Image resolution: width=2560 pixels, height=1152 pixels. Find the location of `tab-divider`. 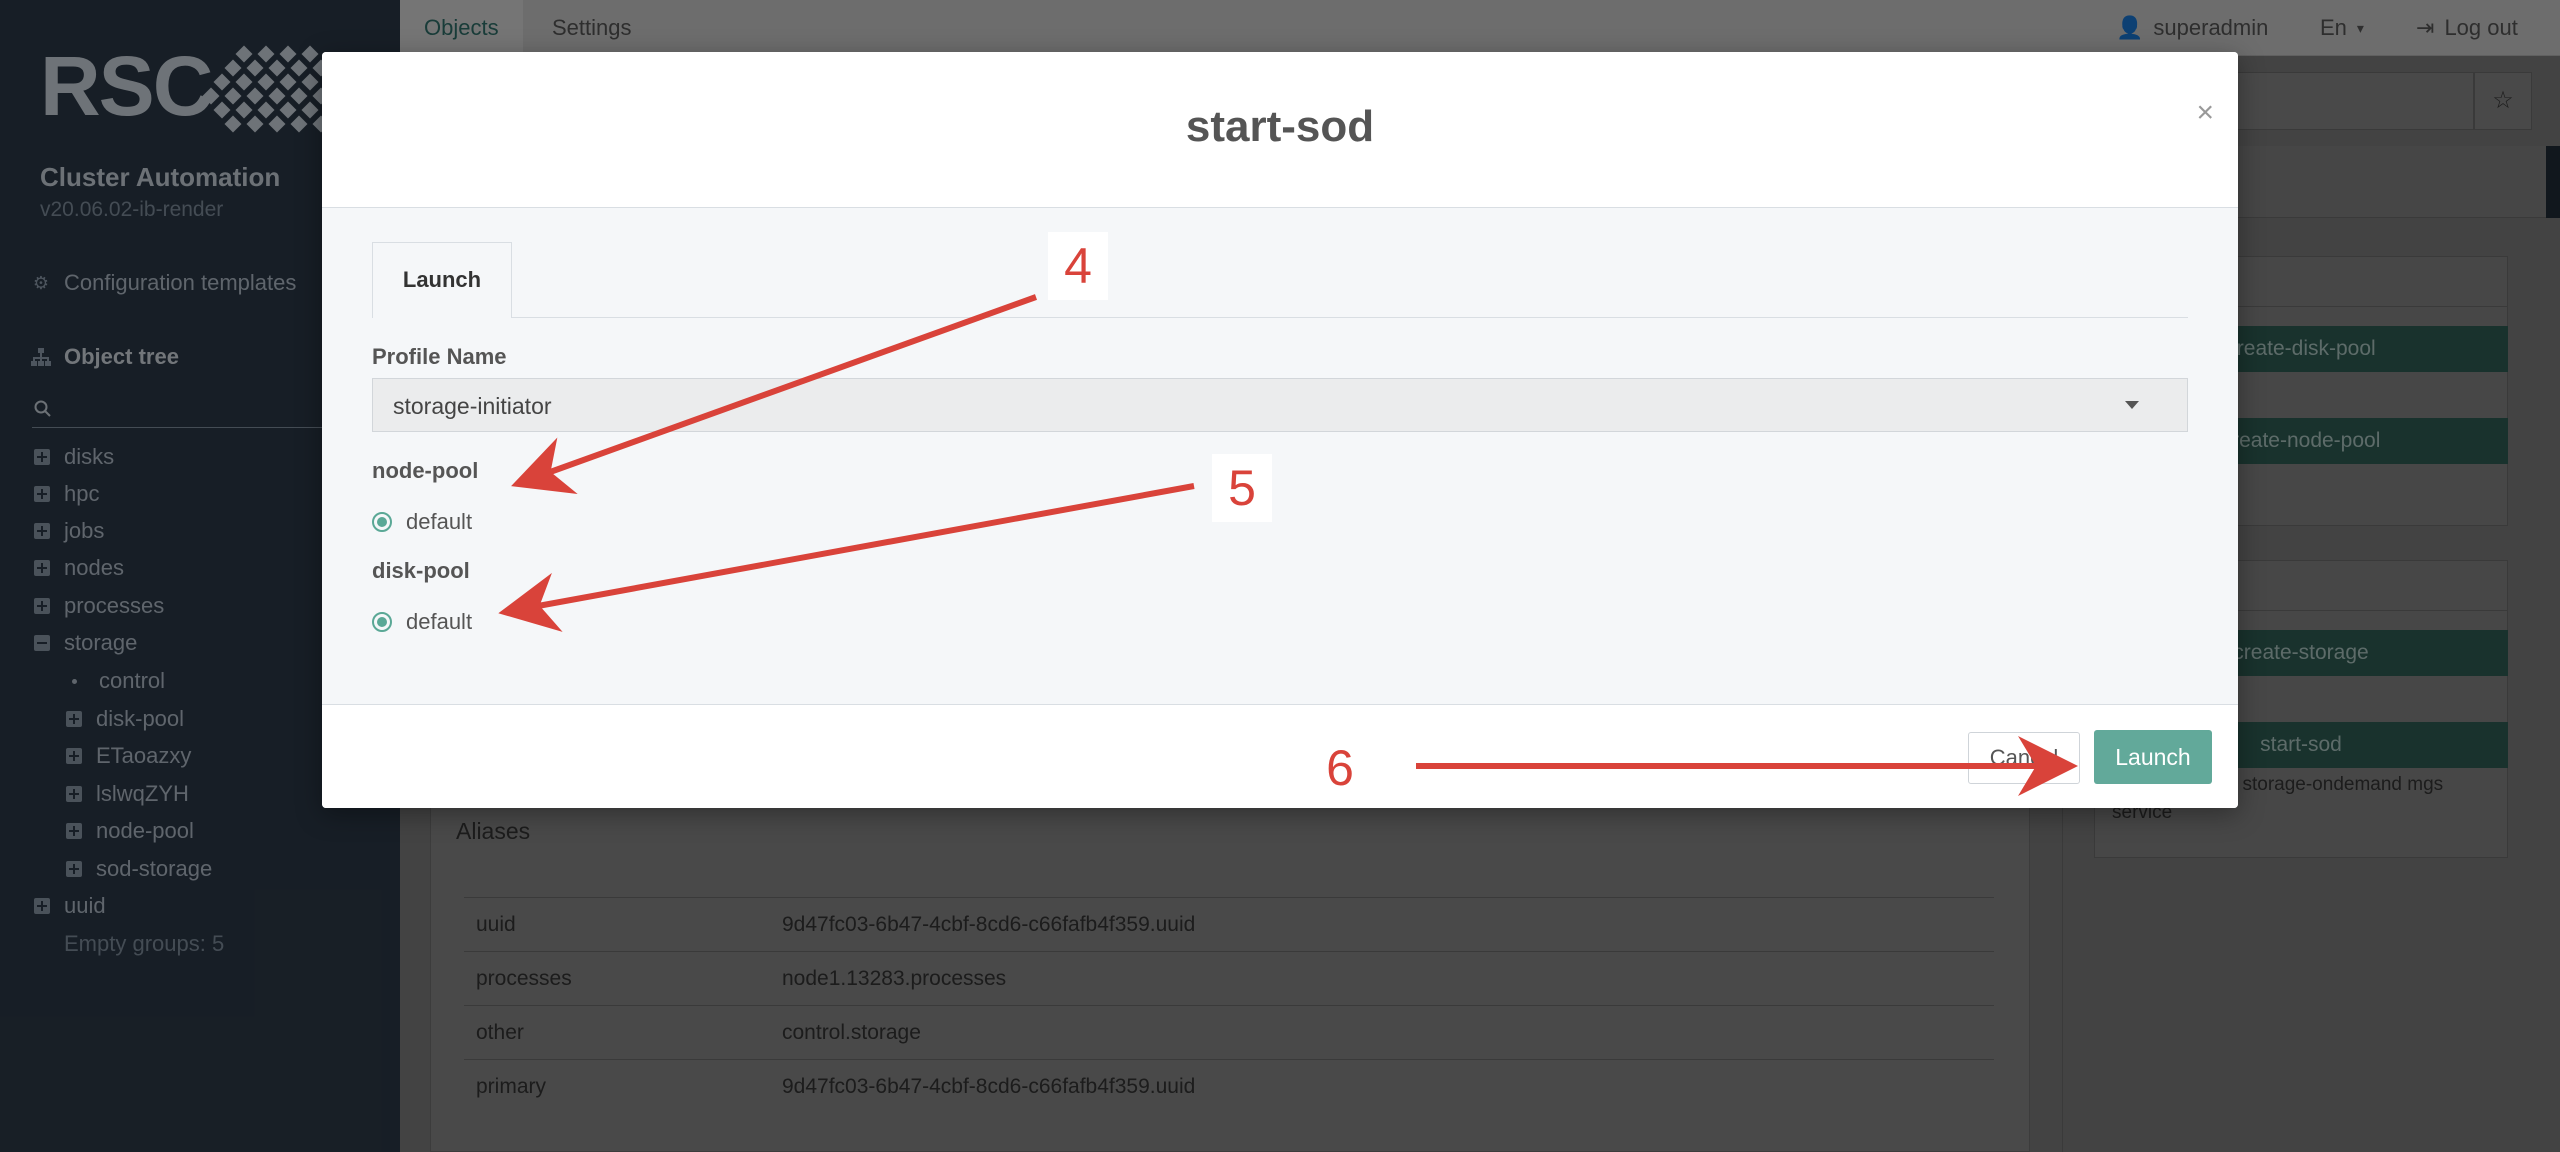

tab-divider is located at coordinates (1350, 317).